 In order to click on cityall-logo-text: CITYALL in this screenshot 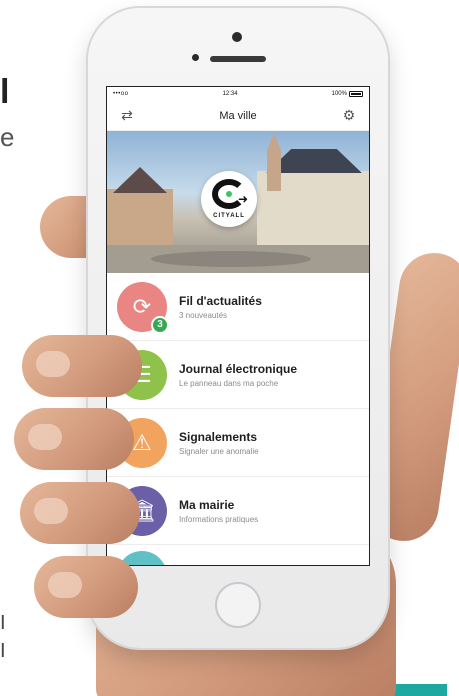, I will do `click(229, 216)`.